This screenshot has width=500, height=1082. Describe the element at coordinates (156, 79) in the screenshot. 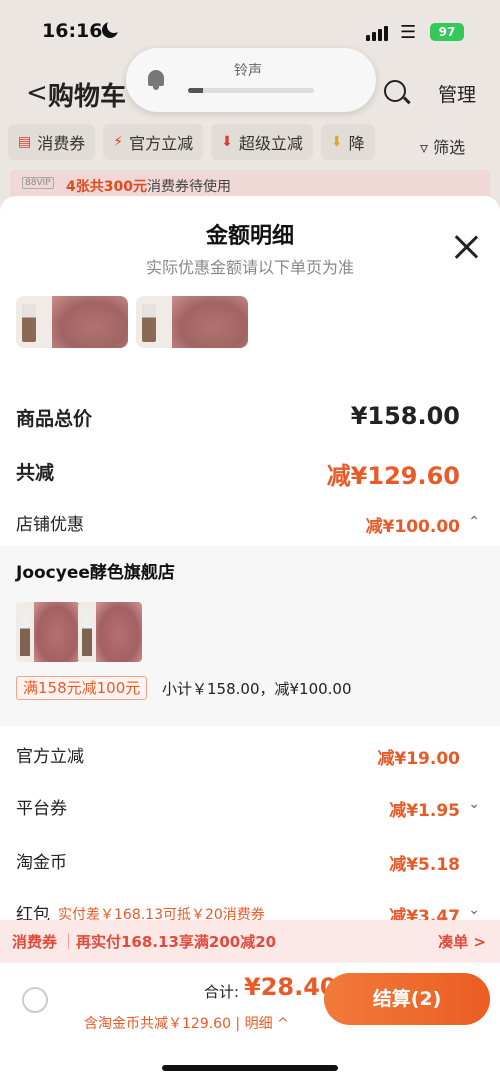

I see `bell-icon` at that location.